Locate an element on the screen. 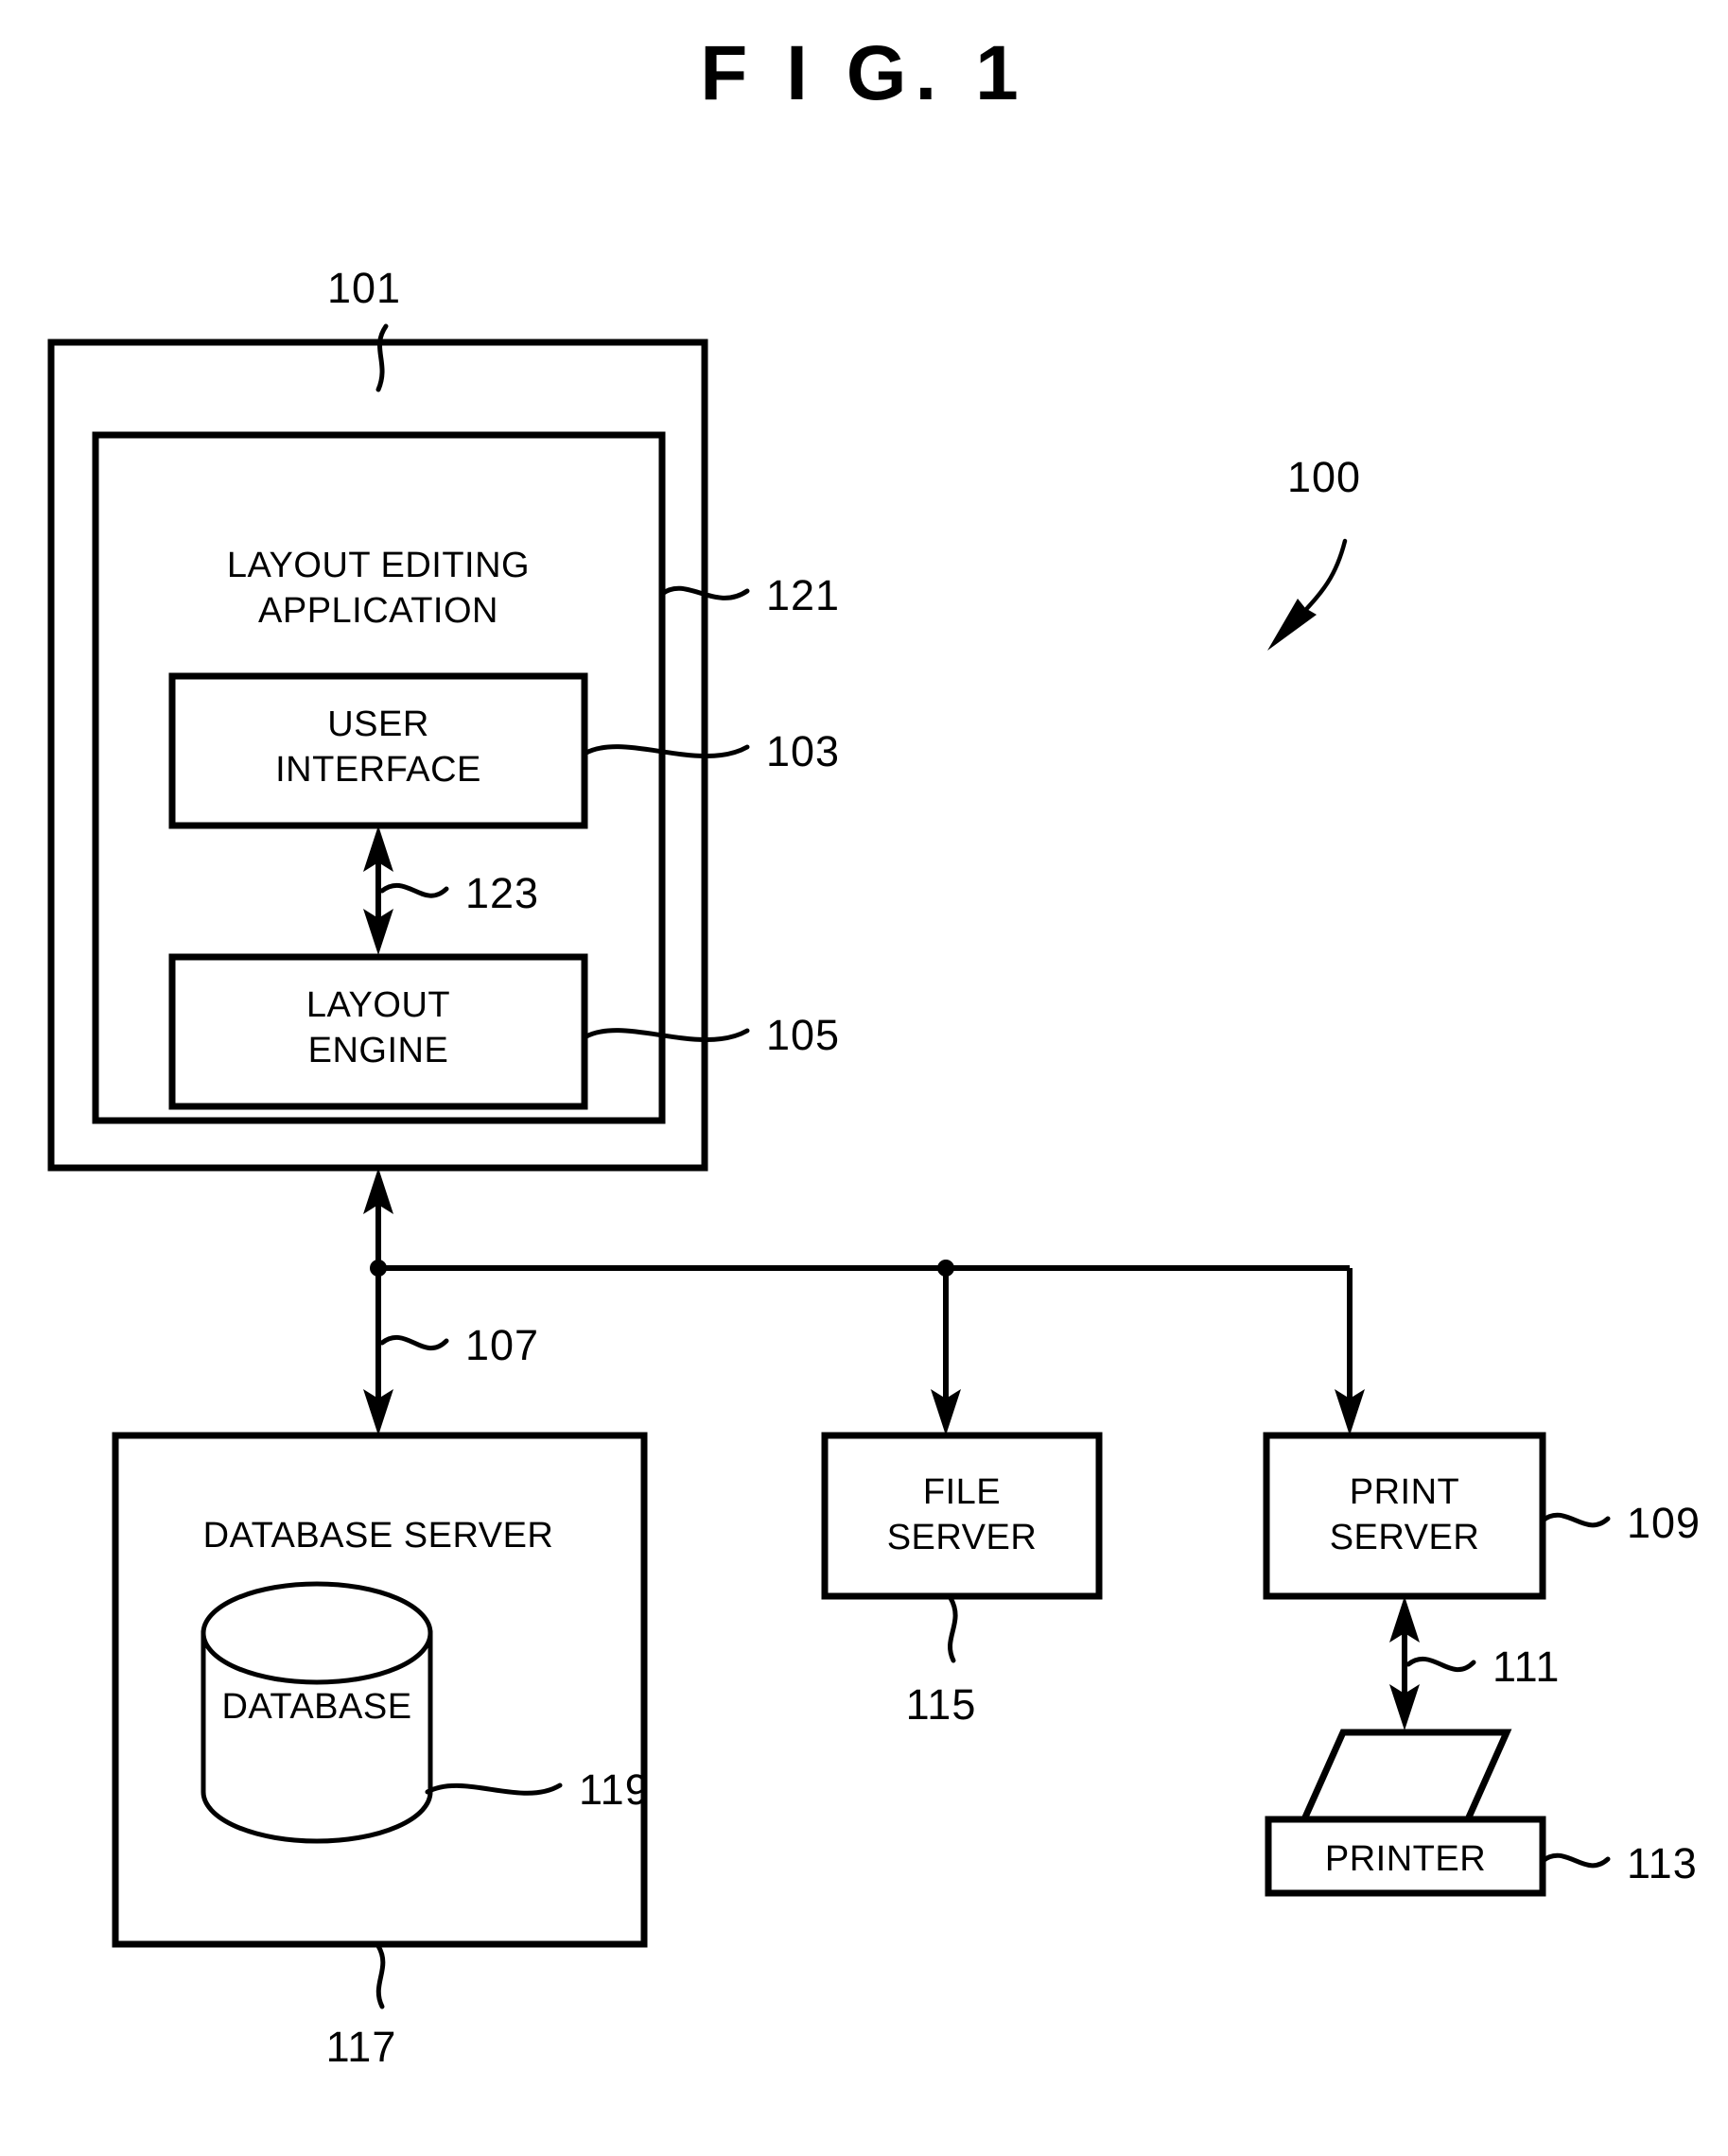 This screenshot has width=1728, height=2156. ref-121: 121 is located at coordinates (803, 595).